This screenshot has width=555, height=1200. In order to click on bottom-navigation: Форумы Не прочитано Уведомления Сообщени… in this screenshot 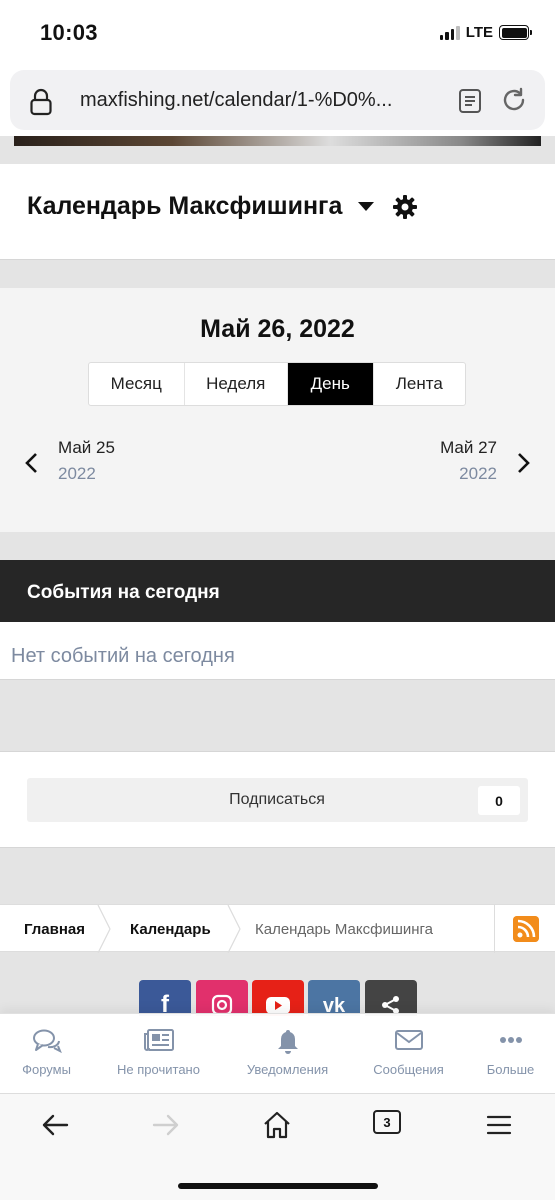, I will do `click(277, 1053)`.